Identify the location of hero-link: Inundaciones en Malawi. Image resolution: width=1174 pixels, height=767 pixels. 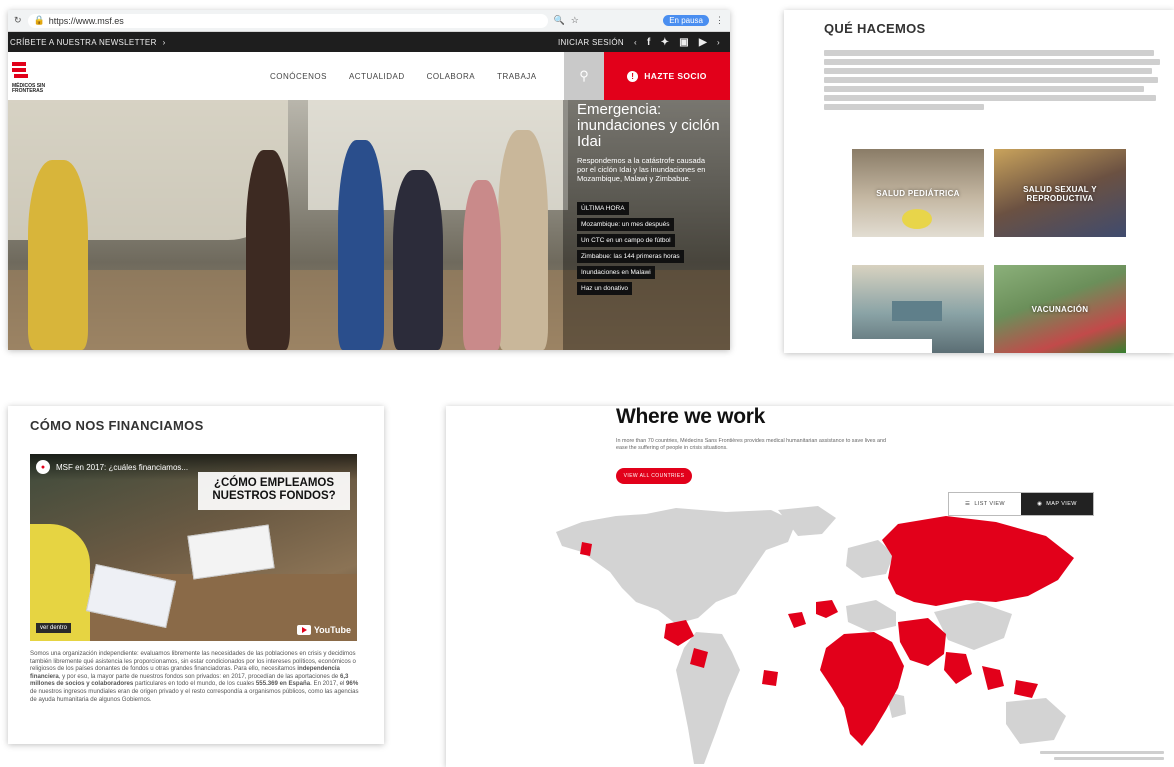
(616, 272).